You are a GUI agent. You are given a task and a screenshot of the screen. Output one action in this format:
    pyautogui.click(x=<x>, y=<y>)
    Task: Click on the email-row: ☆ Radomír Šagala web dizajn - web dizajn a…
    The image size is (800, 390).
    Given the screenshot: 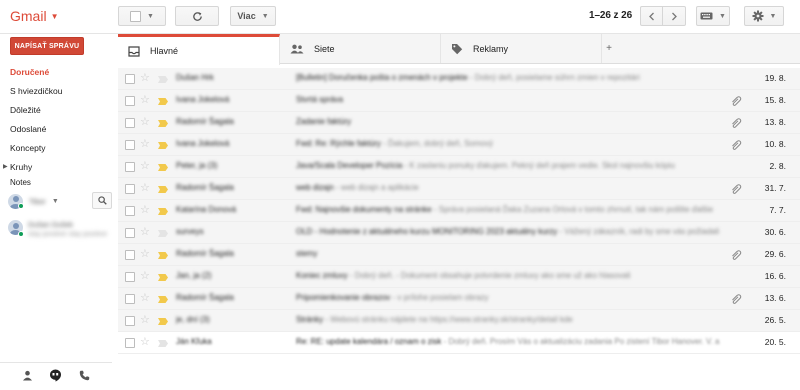 What is the action you would take?
    pyautogui.click(x=459, y=189)
    